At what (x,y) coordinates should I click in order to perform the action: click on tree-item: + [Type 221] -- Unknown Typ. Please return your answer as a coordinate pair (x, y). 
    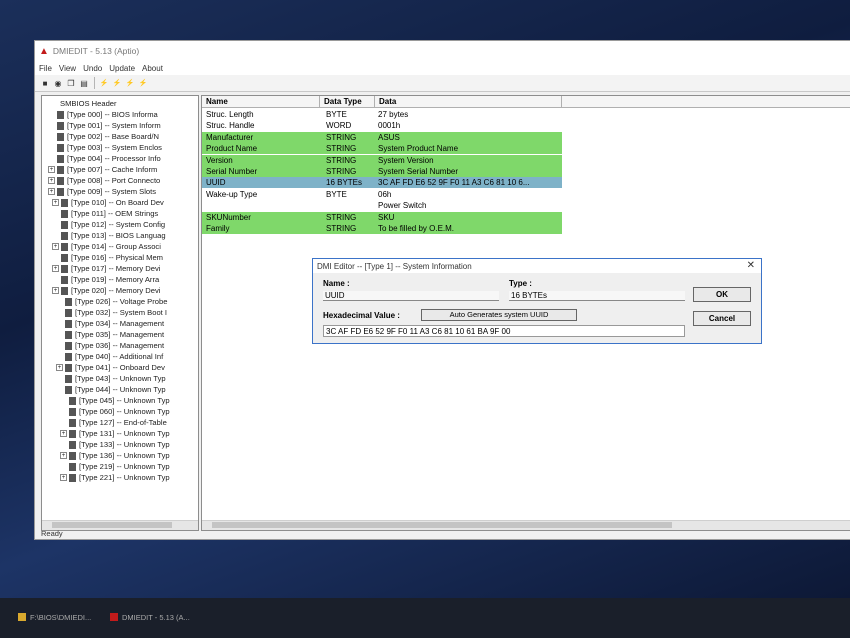
    Looking at the image, I should click on (115, 477).